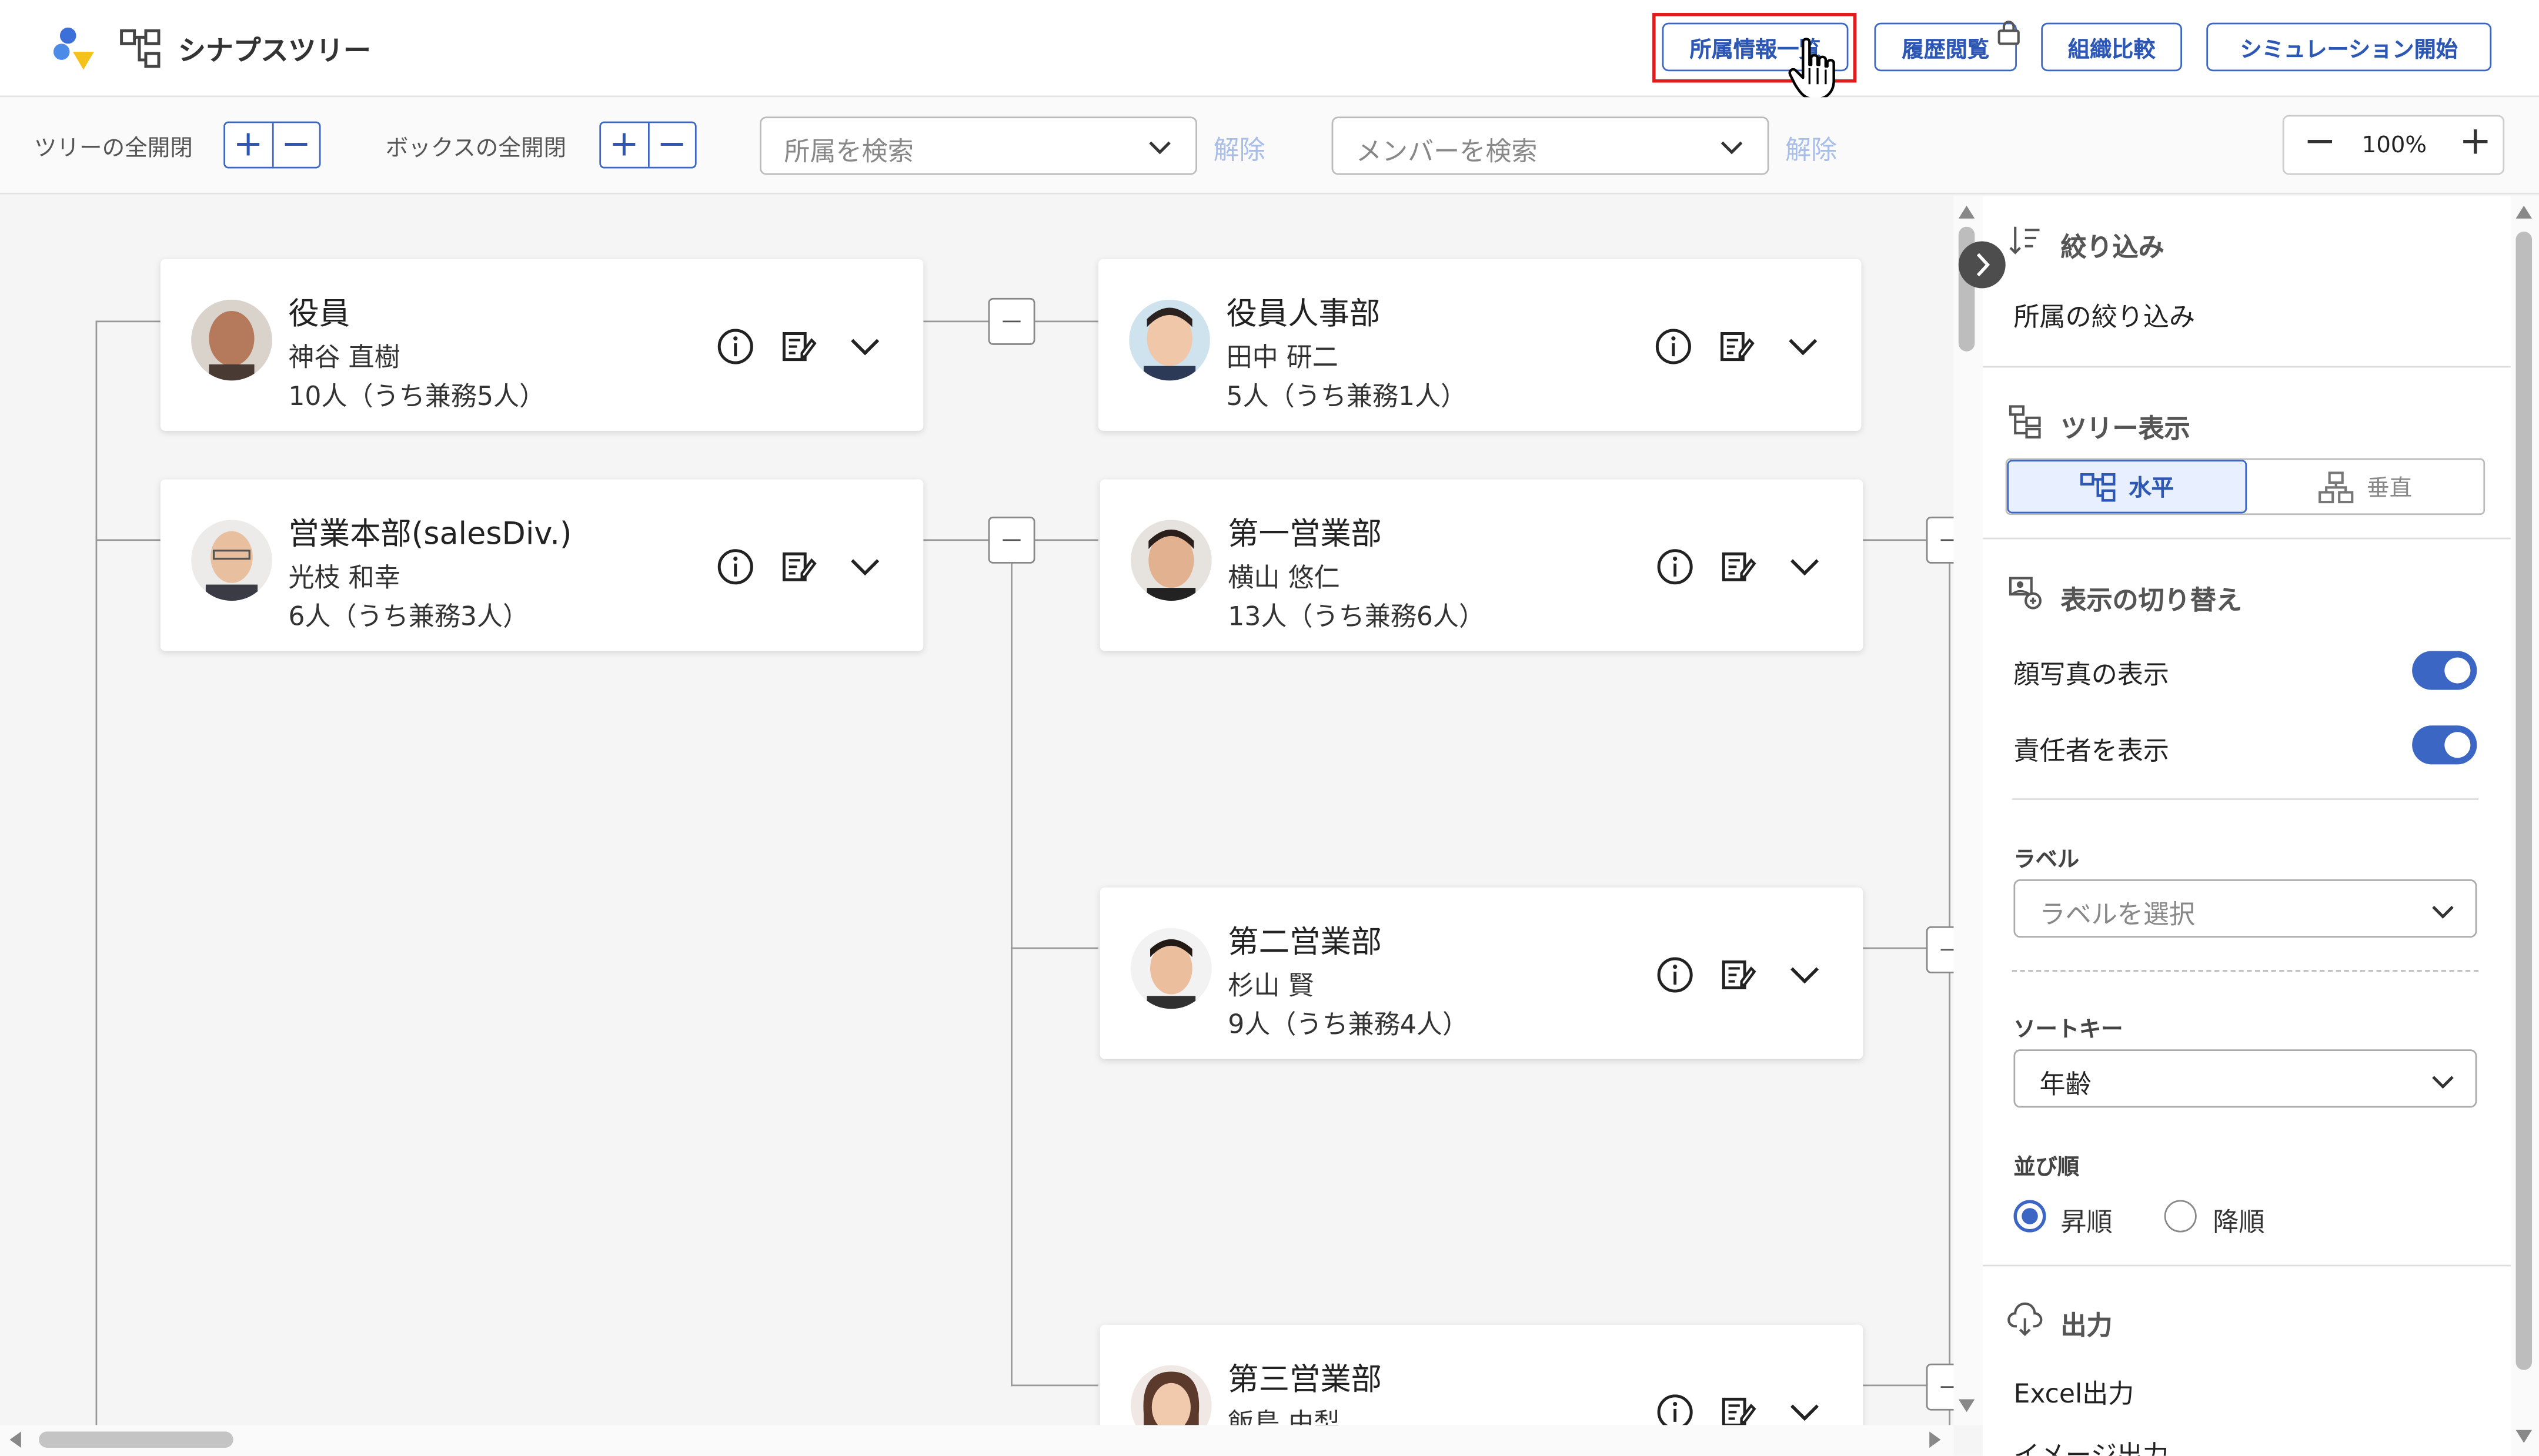 The height and width of the screenshot is (1456, 2539). Describe the element at coordinates (2065, 1084) in the screenshot. I see `sort-key-value: 年齢` at that location.